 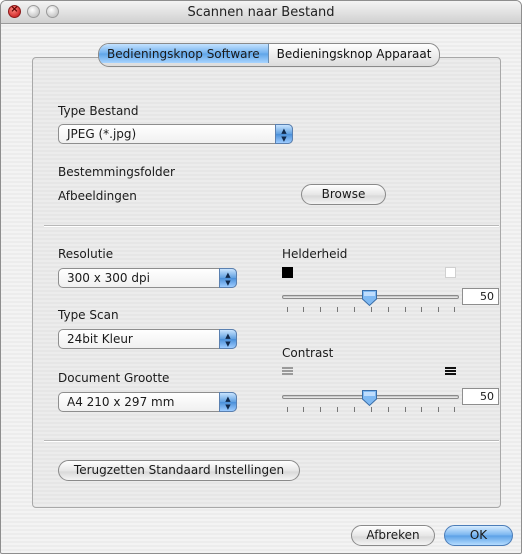 I want to click on scan-type-select: 24bit Kleur ▲ ▼, so click(x=147, y=339).